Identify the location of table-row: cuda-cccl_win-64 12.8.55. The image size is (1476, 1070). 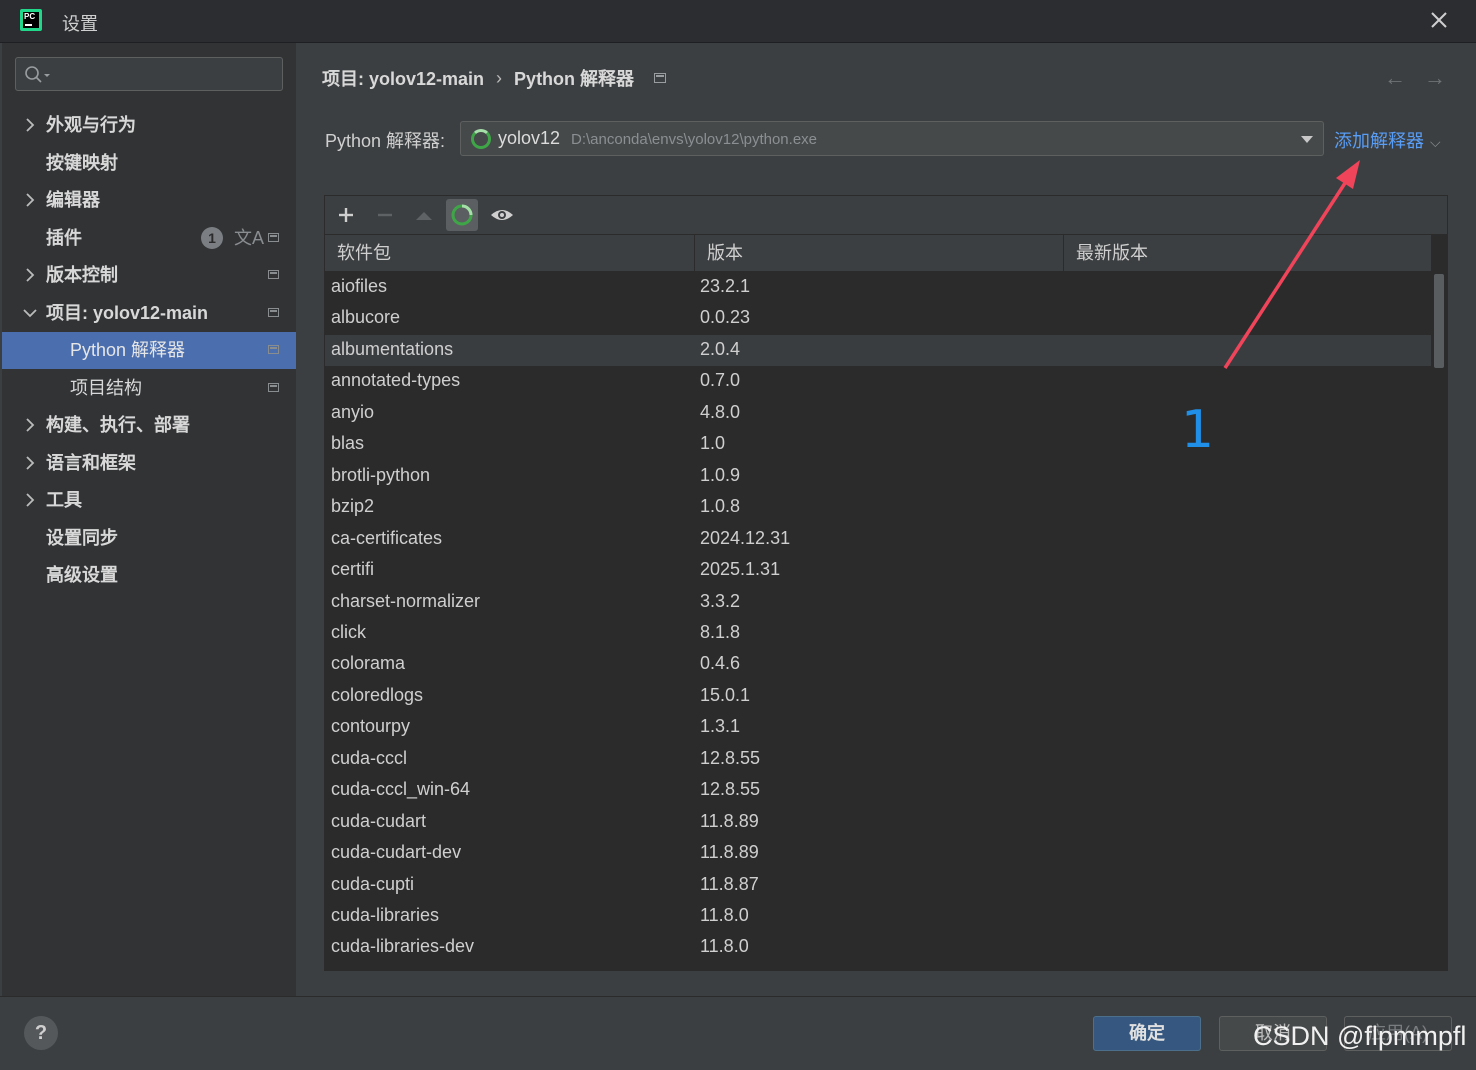
(878, 790).